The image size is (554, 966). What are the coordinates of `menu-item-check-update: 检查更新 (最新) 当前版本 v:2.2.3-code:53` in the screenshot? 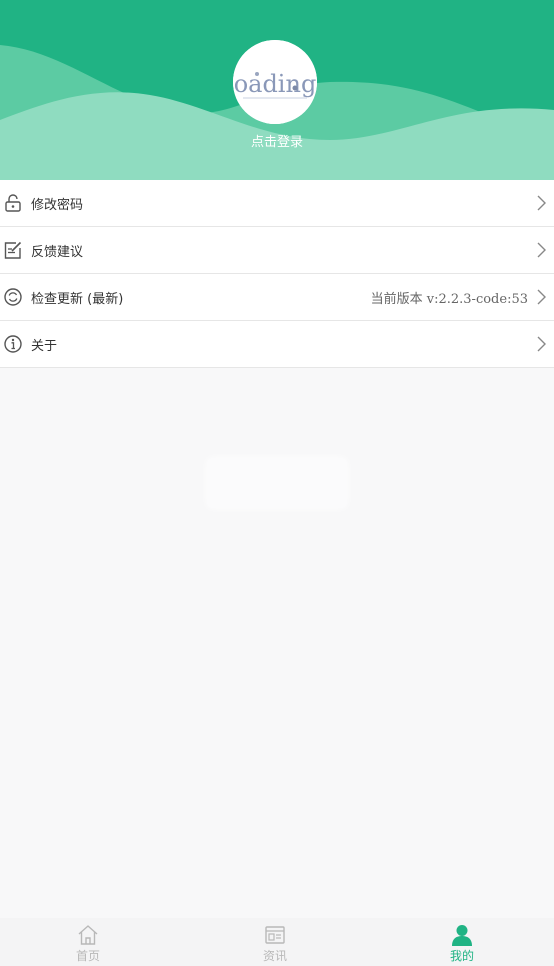 It's located at (277, 297).